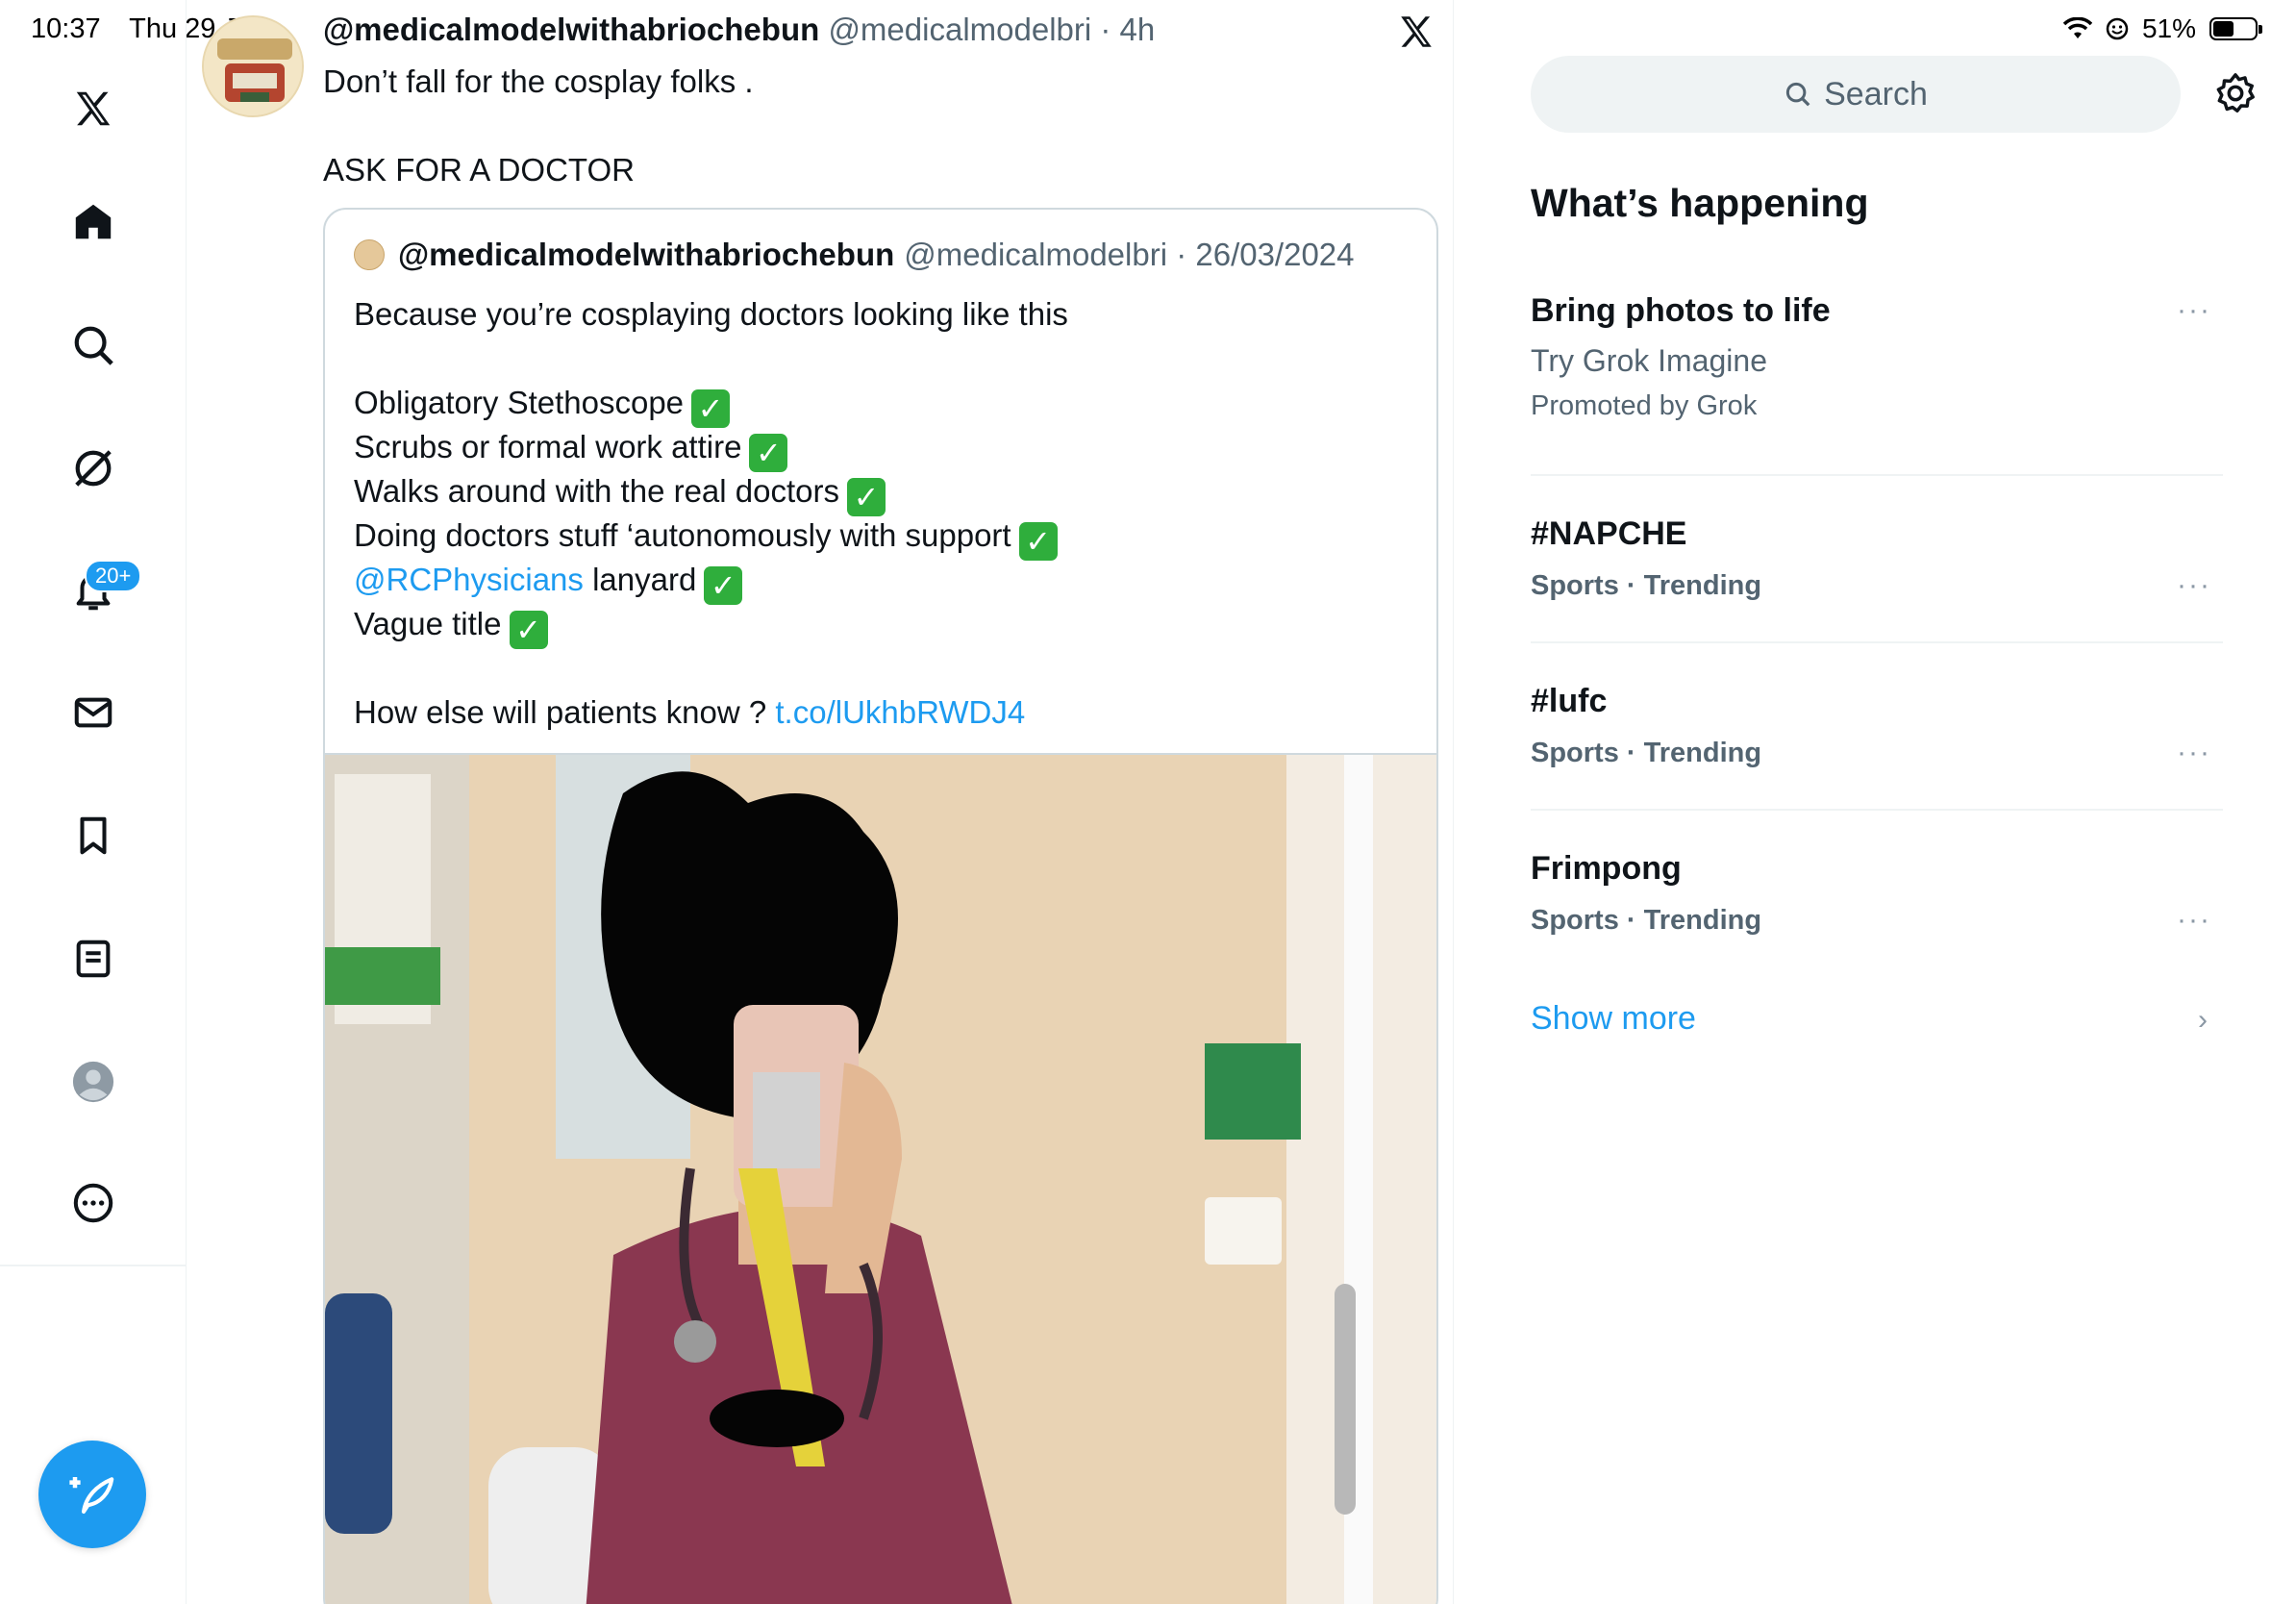  I want to click on mention-link: @RCPhysicians, so click(469, 579).